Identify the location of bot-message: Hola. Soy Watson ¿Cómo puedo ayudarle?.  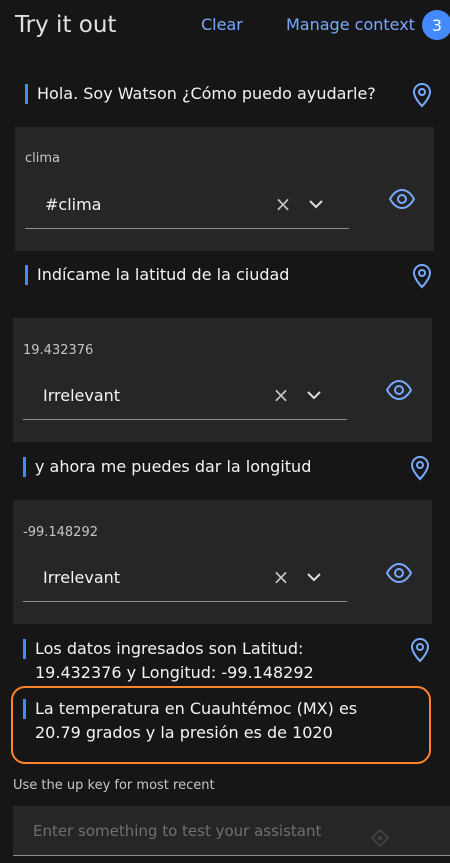
(210, 94).